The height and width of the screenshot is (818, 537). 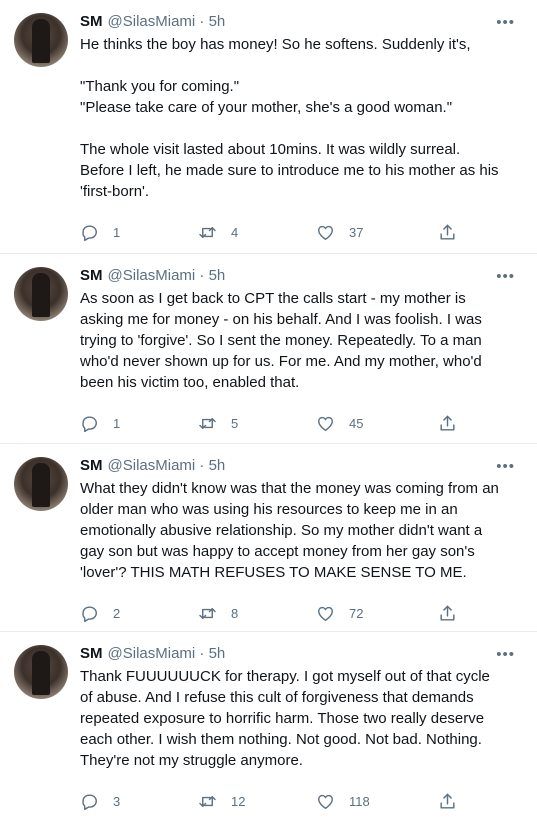 What do you see at coordinates (139, 613) in the screenshot?
I see `reply-button: 2` at bounding box center [139, 613].